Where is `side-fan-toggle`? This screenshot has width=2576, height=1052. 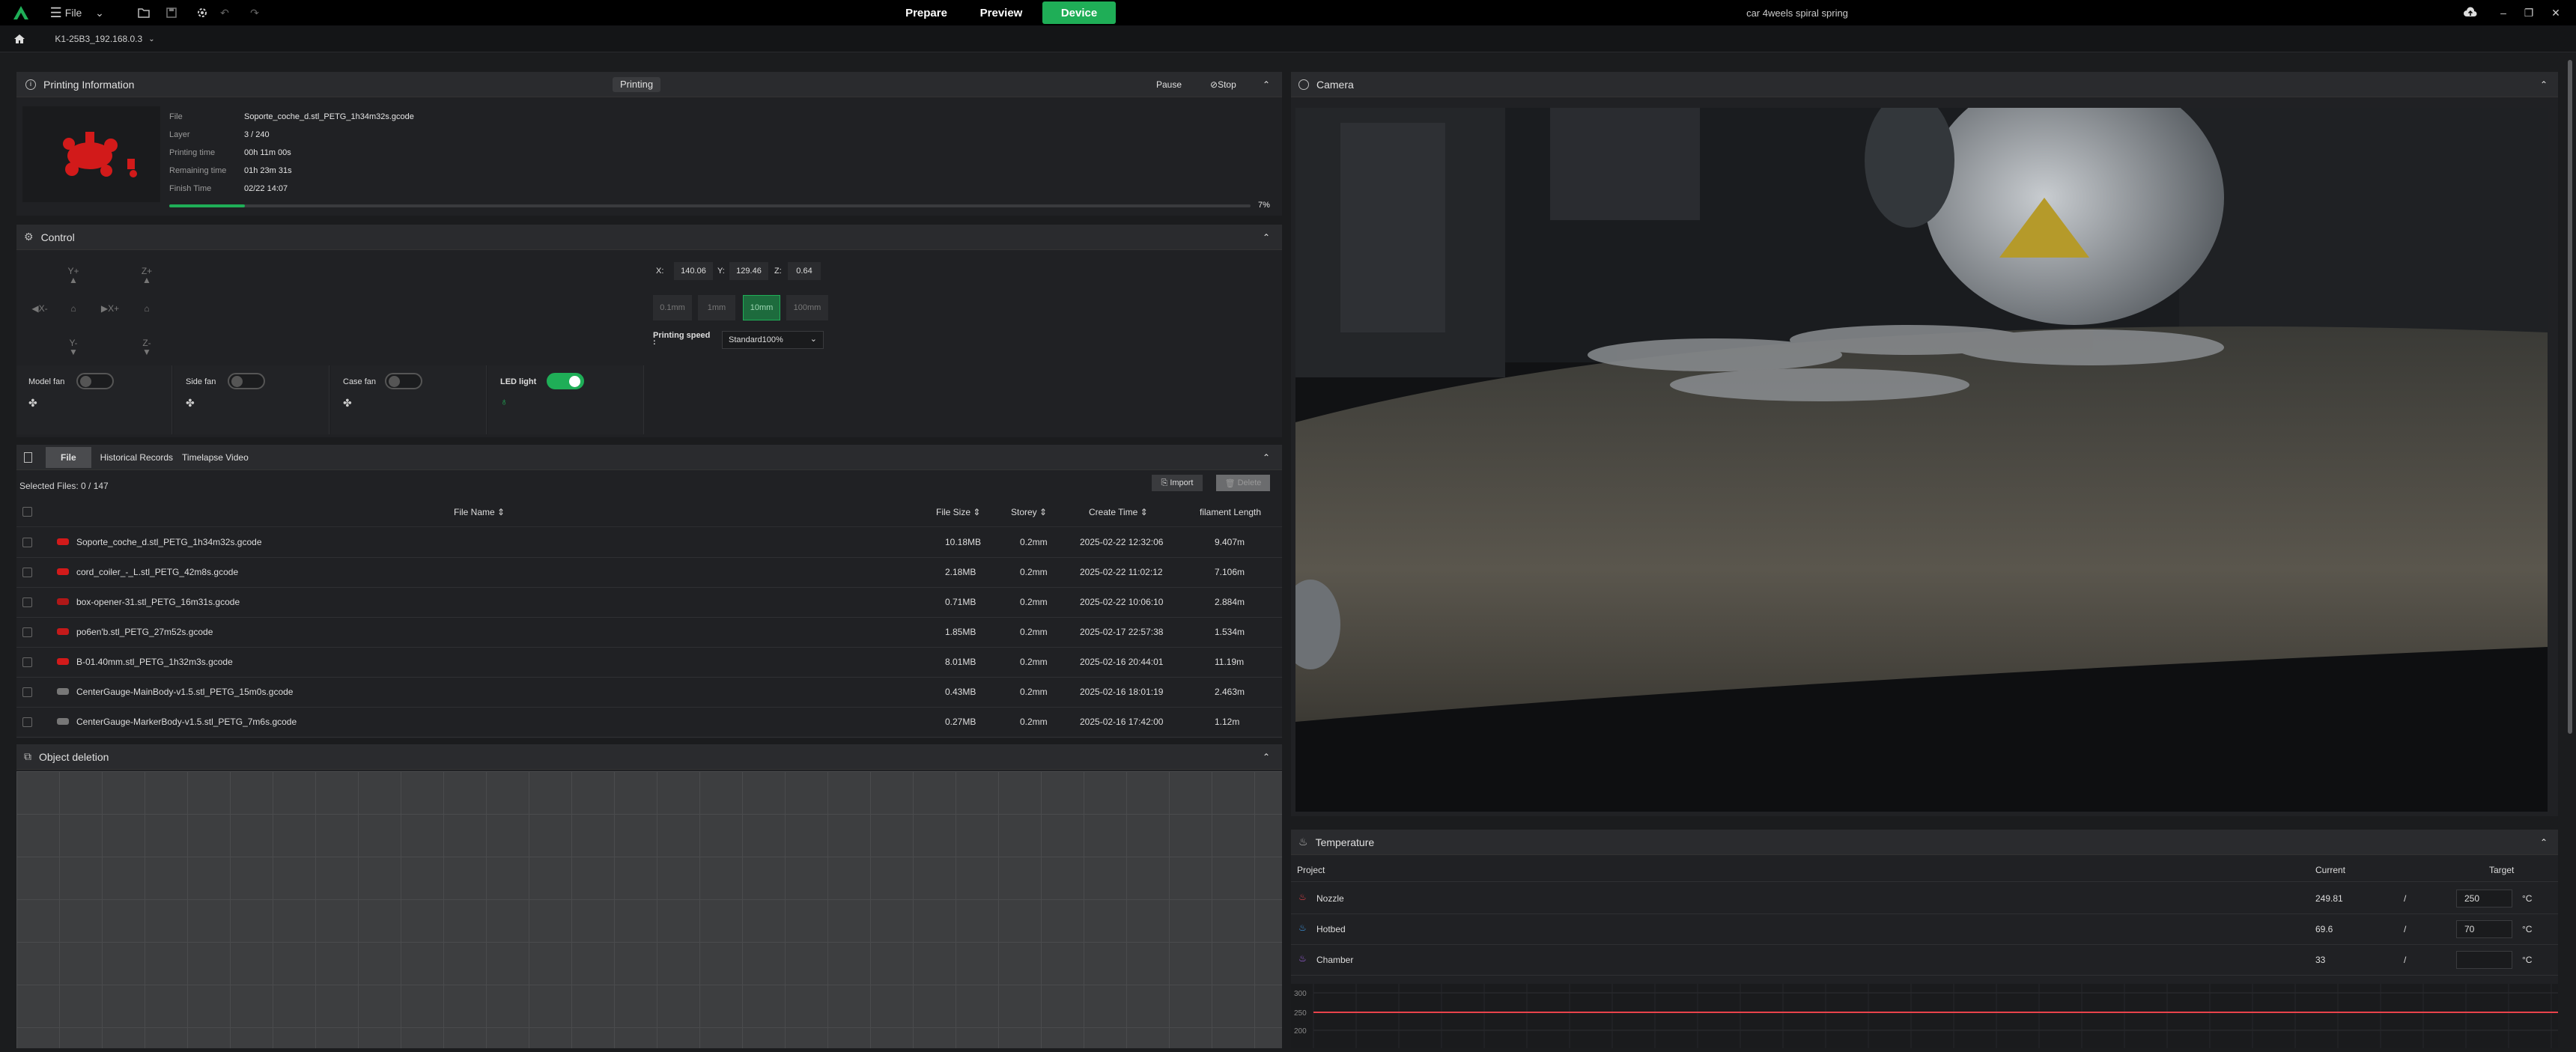
side-fan-toggle is located at coordinates (246, 381).